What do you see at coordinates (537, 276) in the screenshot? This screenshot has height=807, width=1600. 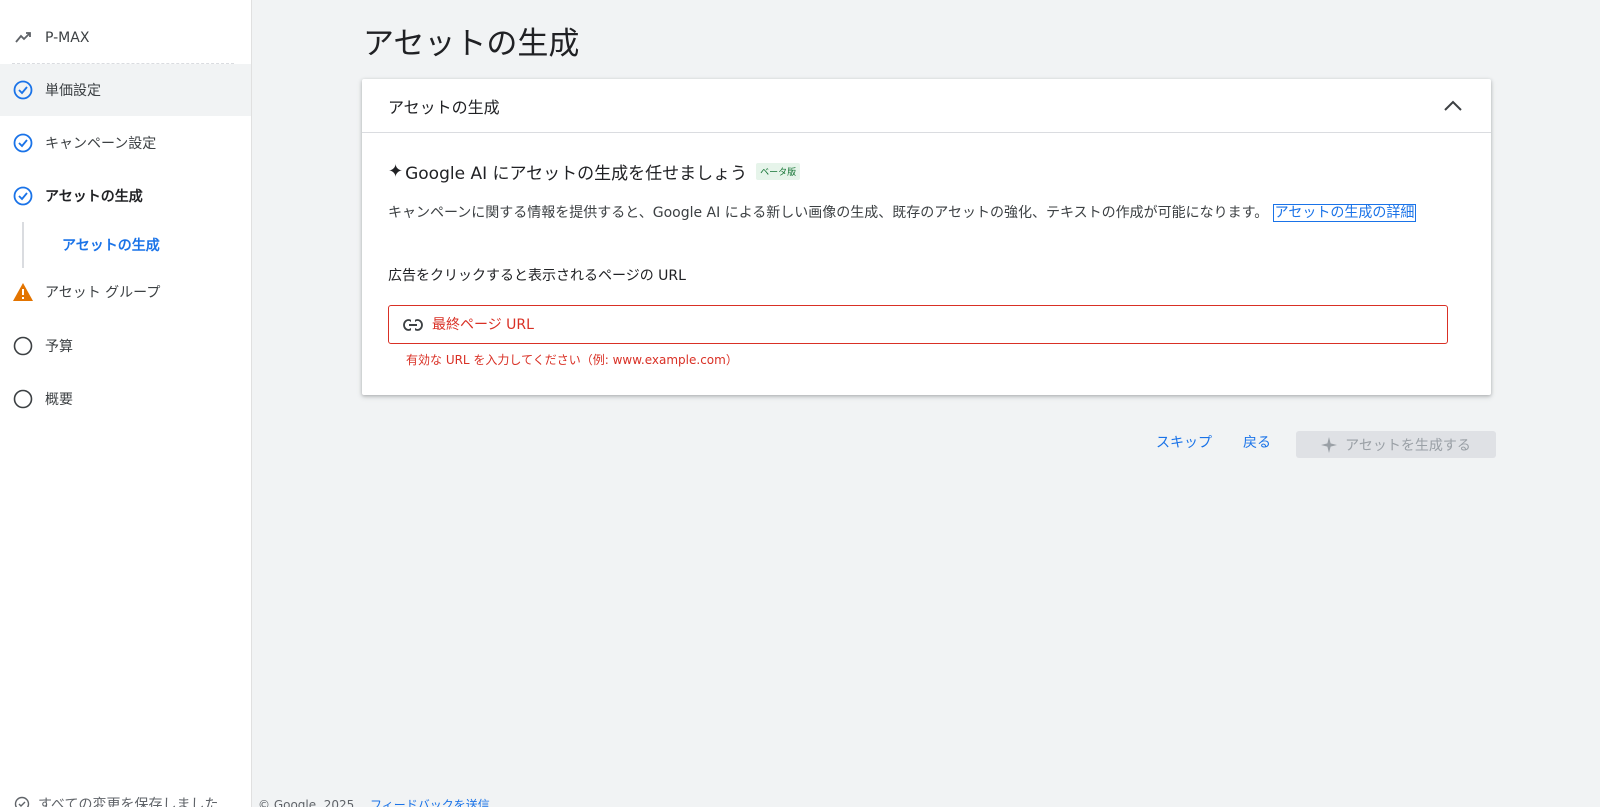 I see `url-label: 広告をクリックすると表示されるページの URL` at bounding box center [537, 276].